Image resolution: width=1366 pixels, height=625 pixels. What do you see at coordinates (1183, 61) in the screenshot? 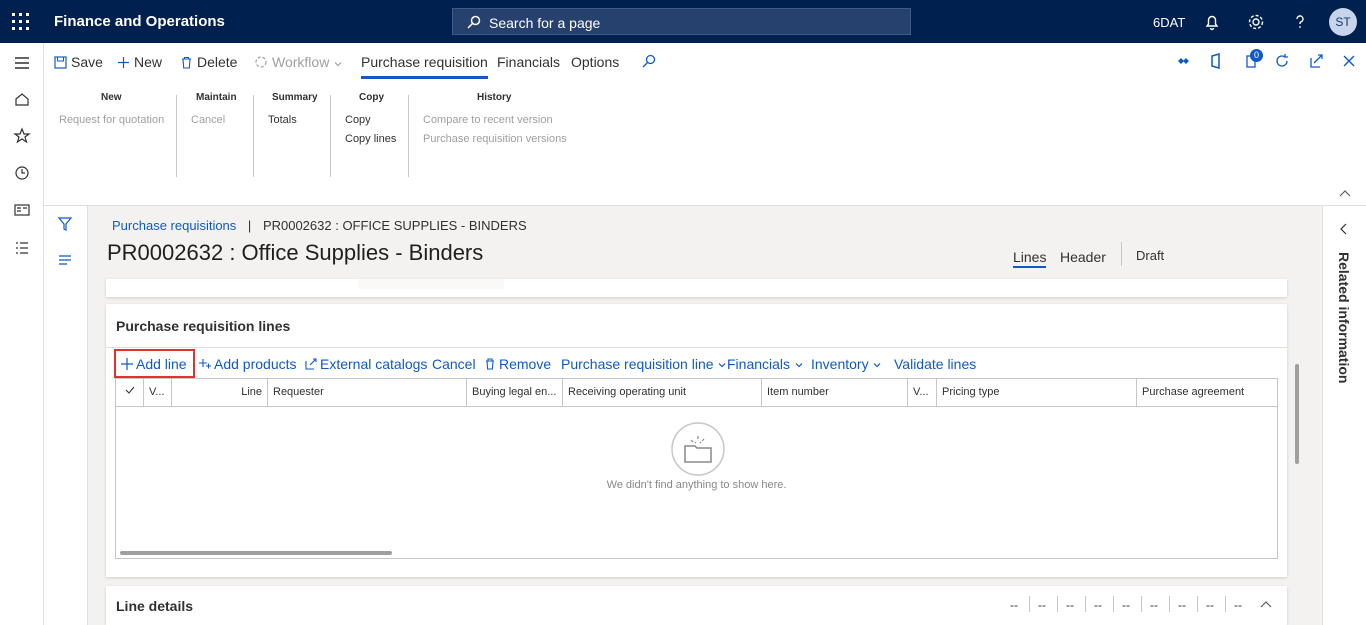
I see `power-apps-icon` at bounding box center [1183, 61].